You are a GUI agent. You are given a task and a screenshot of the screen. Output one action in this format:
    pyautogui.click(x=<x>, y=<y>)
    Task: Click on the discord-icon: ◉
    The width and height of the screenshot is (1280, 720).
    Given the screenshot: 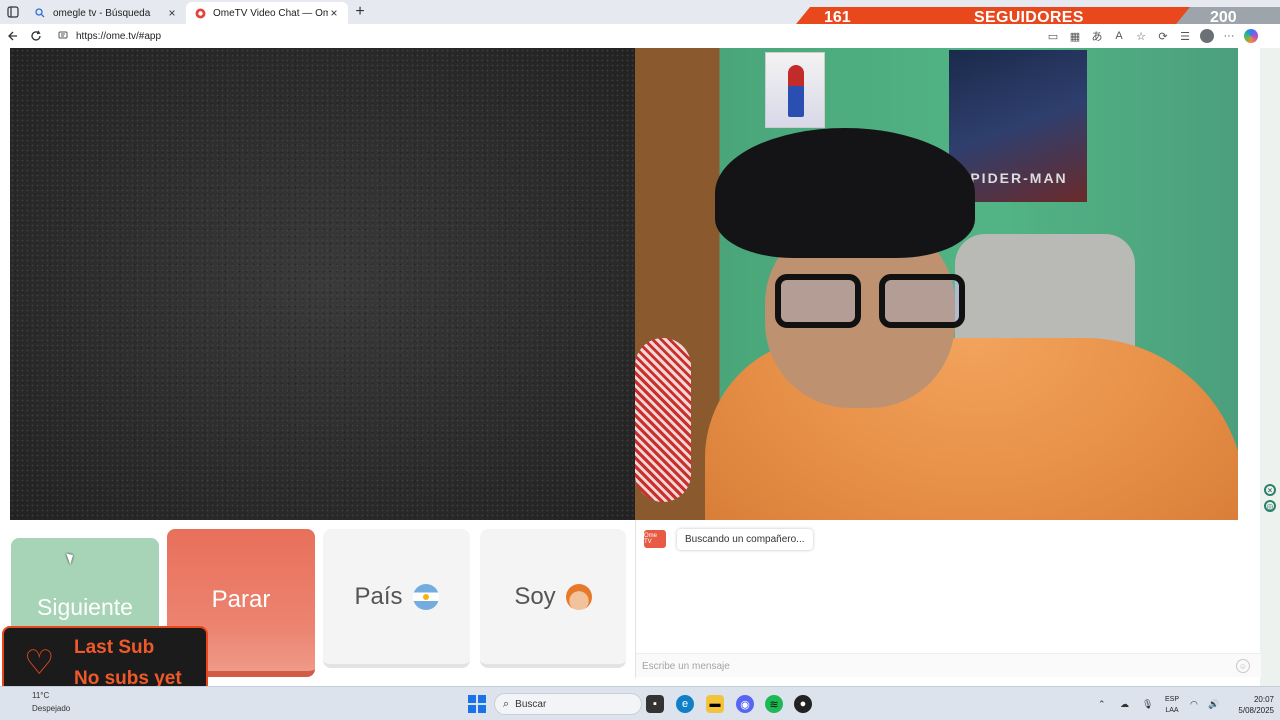 What is the action you would take?
    pyautogui.click(x=745, y=704)
    